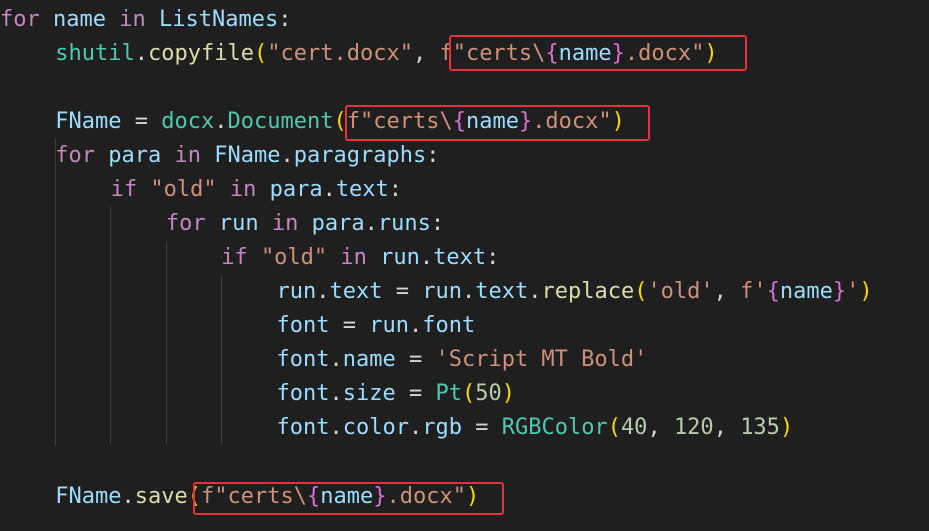 This screenshot has width=929, height=531. I want to click on code-line: if "old" in run.text:, so click(360, 258).